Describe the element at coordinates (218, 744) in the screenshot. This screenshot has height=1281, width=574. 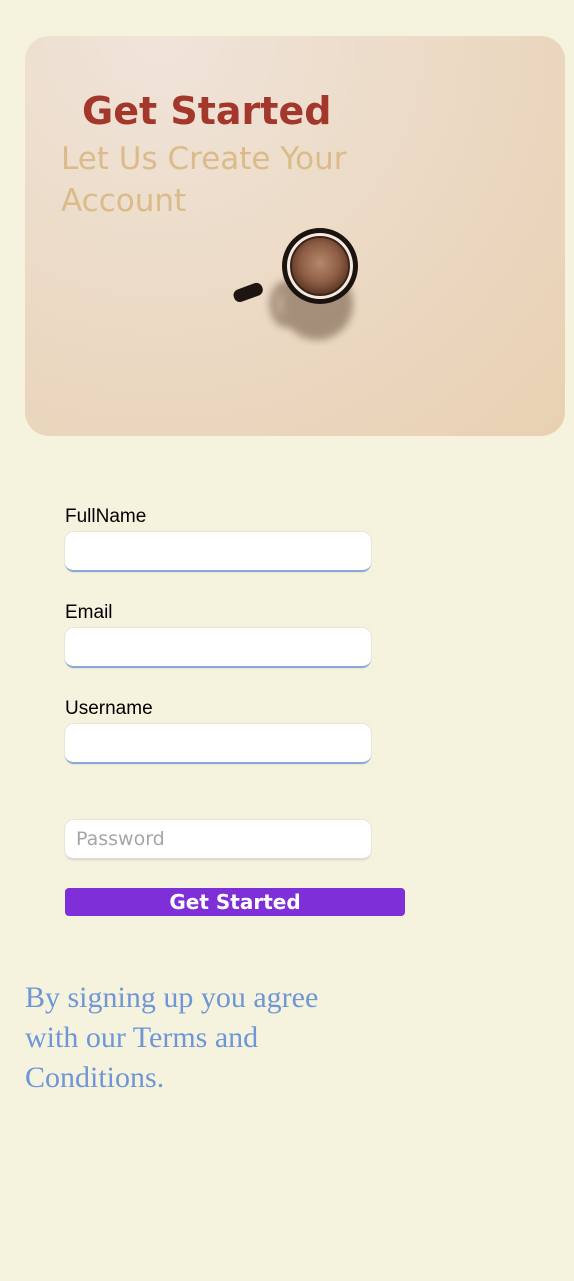
I see `username-input` at that location.